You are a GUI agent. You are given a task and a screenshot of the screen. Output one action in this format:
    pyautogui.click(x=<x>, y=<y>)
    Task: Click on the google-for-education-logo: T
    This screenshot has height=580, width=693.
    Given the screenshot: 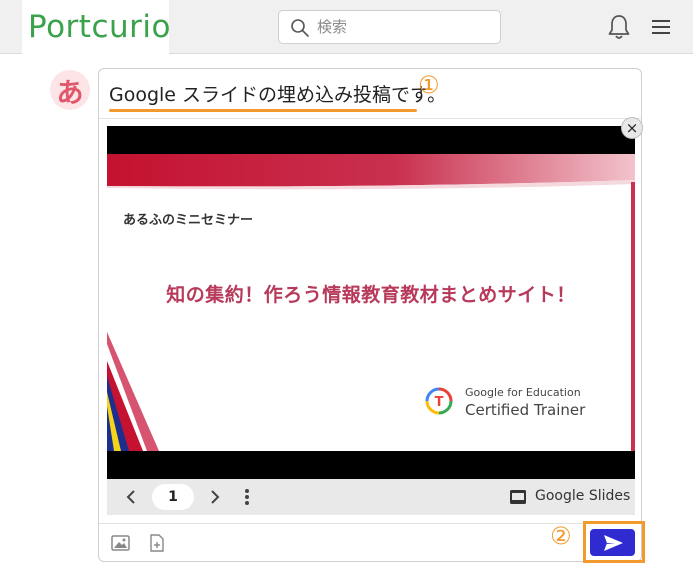 What is the action you would take?
    pyautogui.click(x=439, y=401)
    